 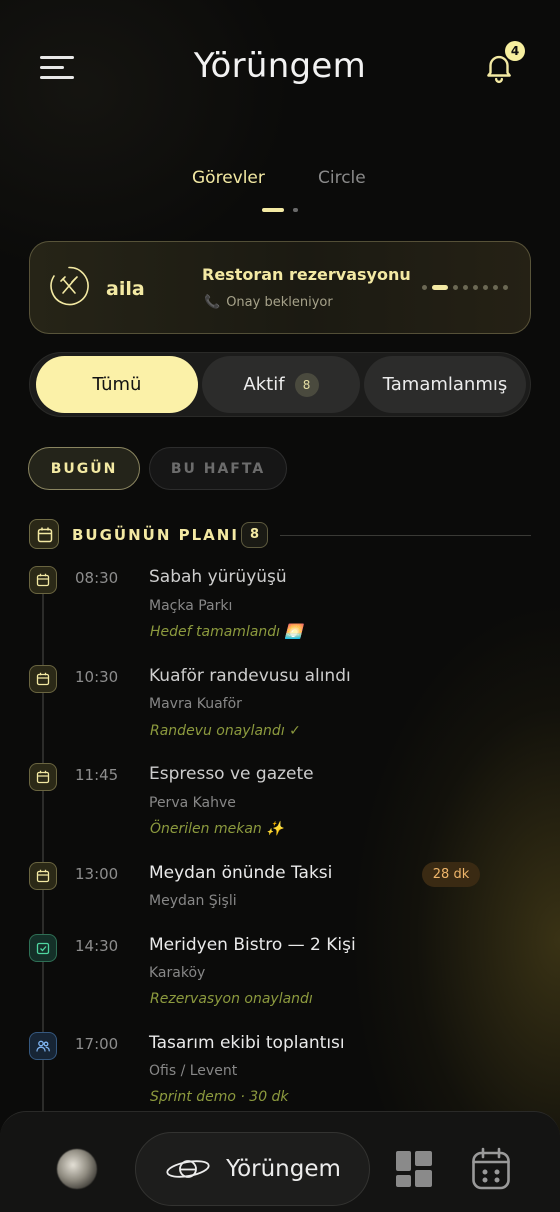 I want to click on item-time: 11:45, so click(x=97, y=775).